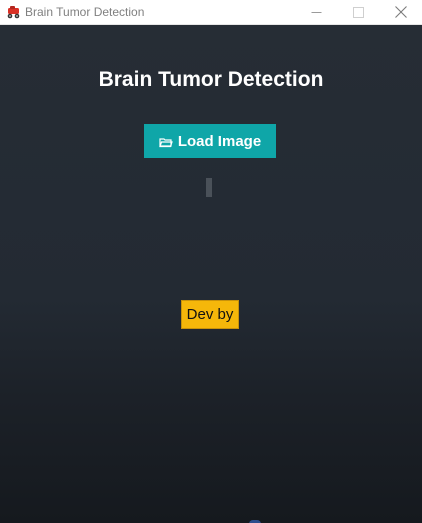  I want to click on minimize-button, so click(316, 12).